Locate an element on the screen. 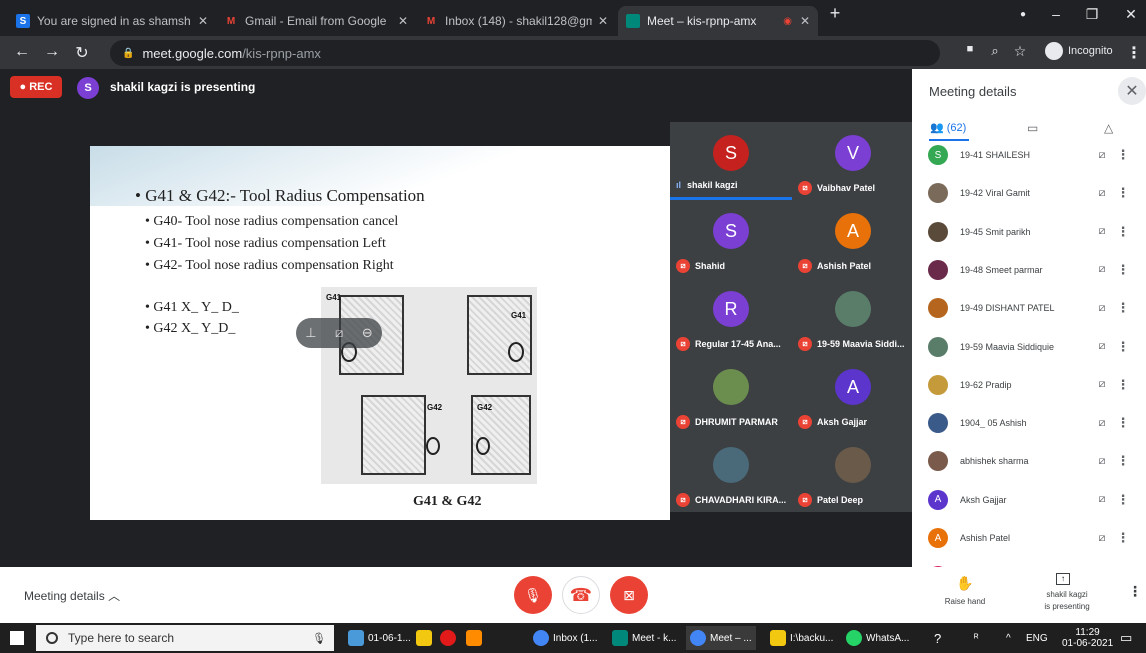 This screenshot has width=1146, height=653. address-bar: 🔒 meet.google.com/kis-rpnp-amx is located at coordinates (525, 53).